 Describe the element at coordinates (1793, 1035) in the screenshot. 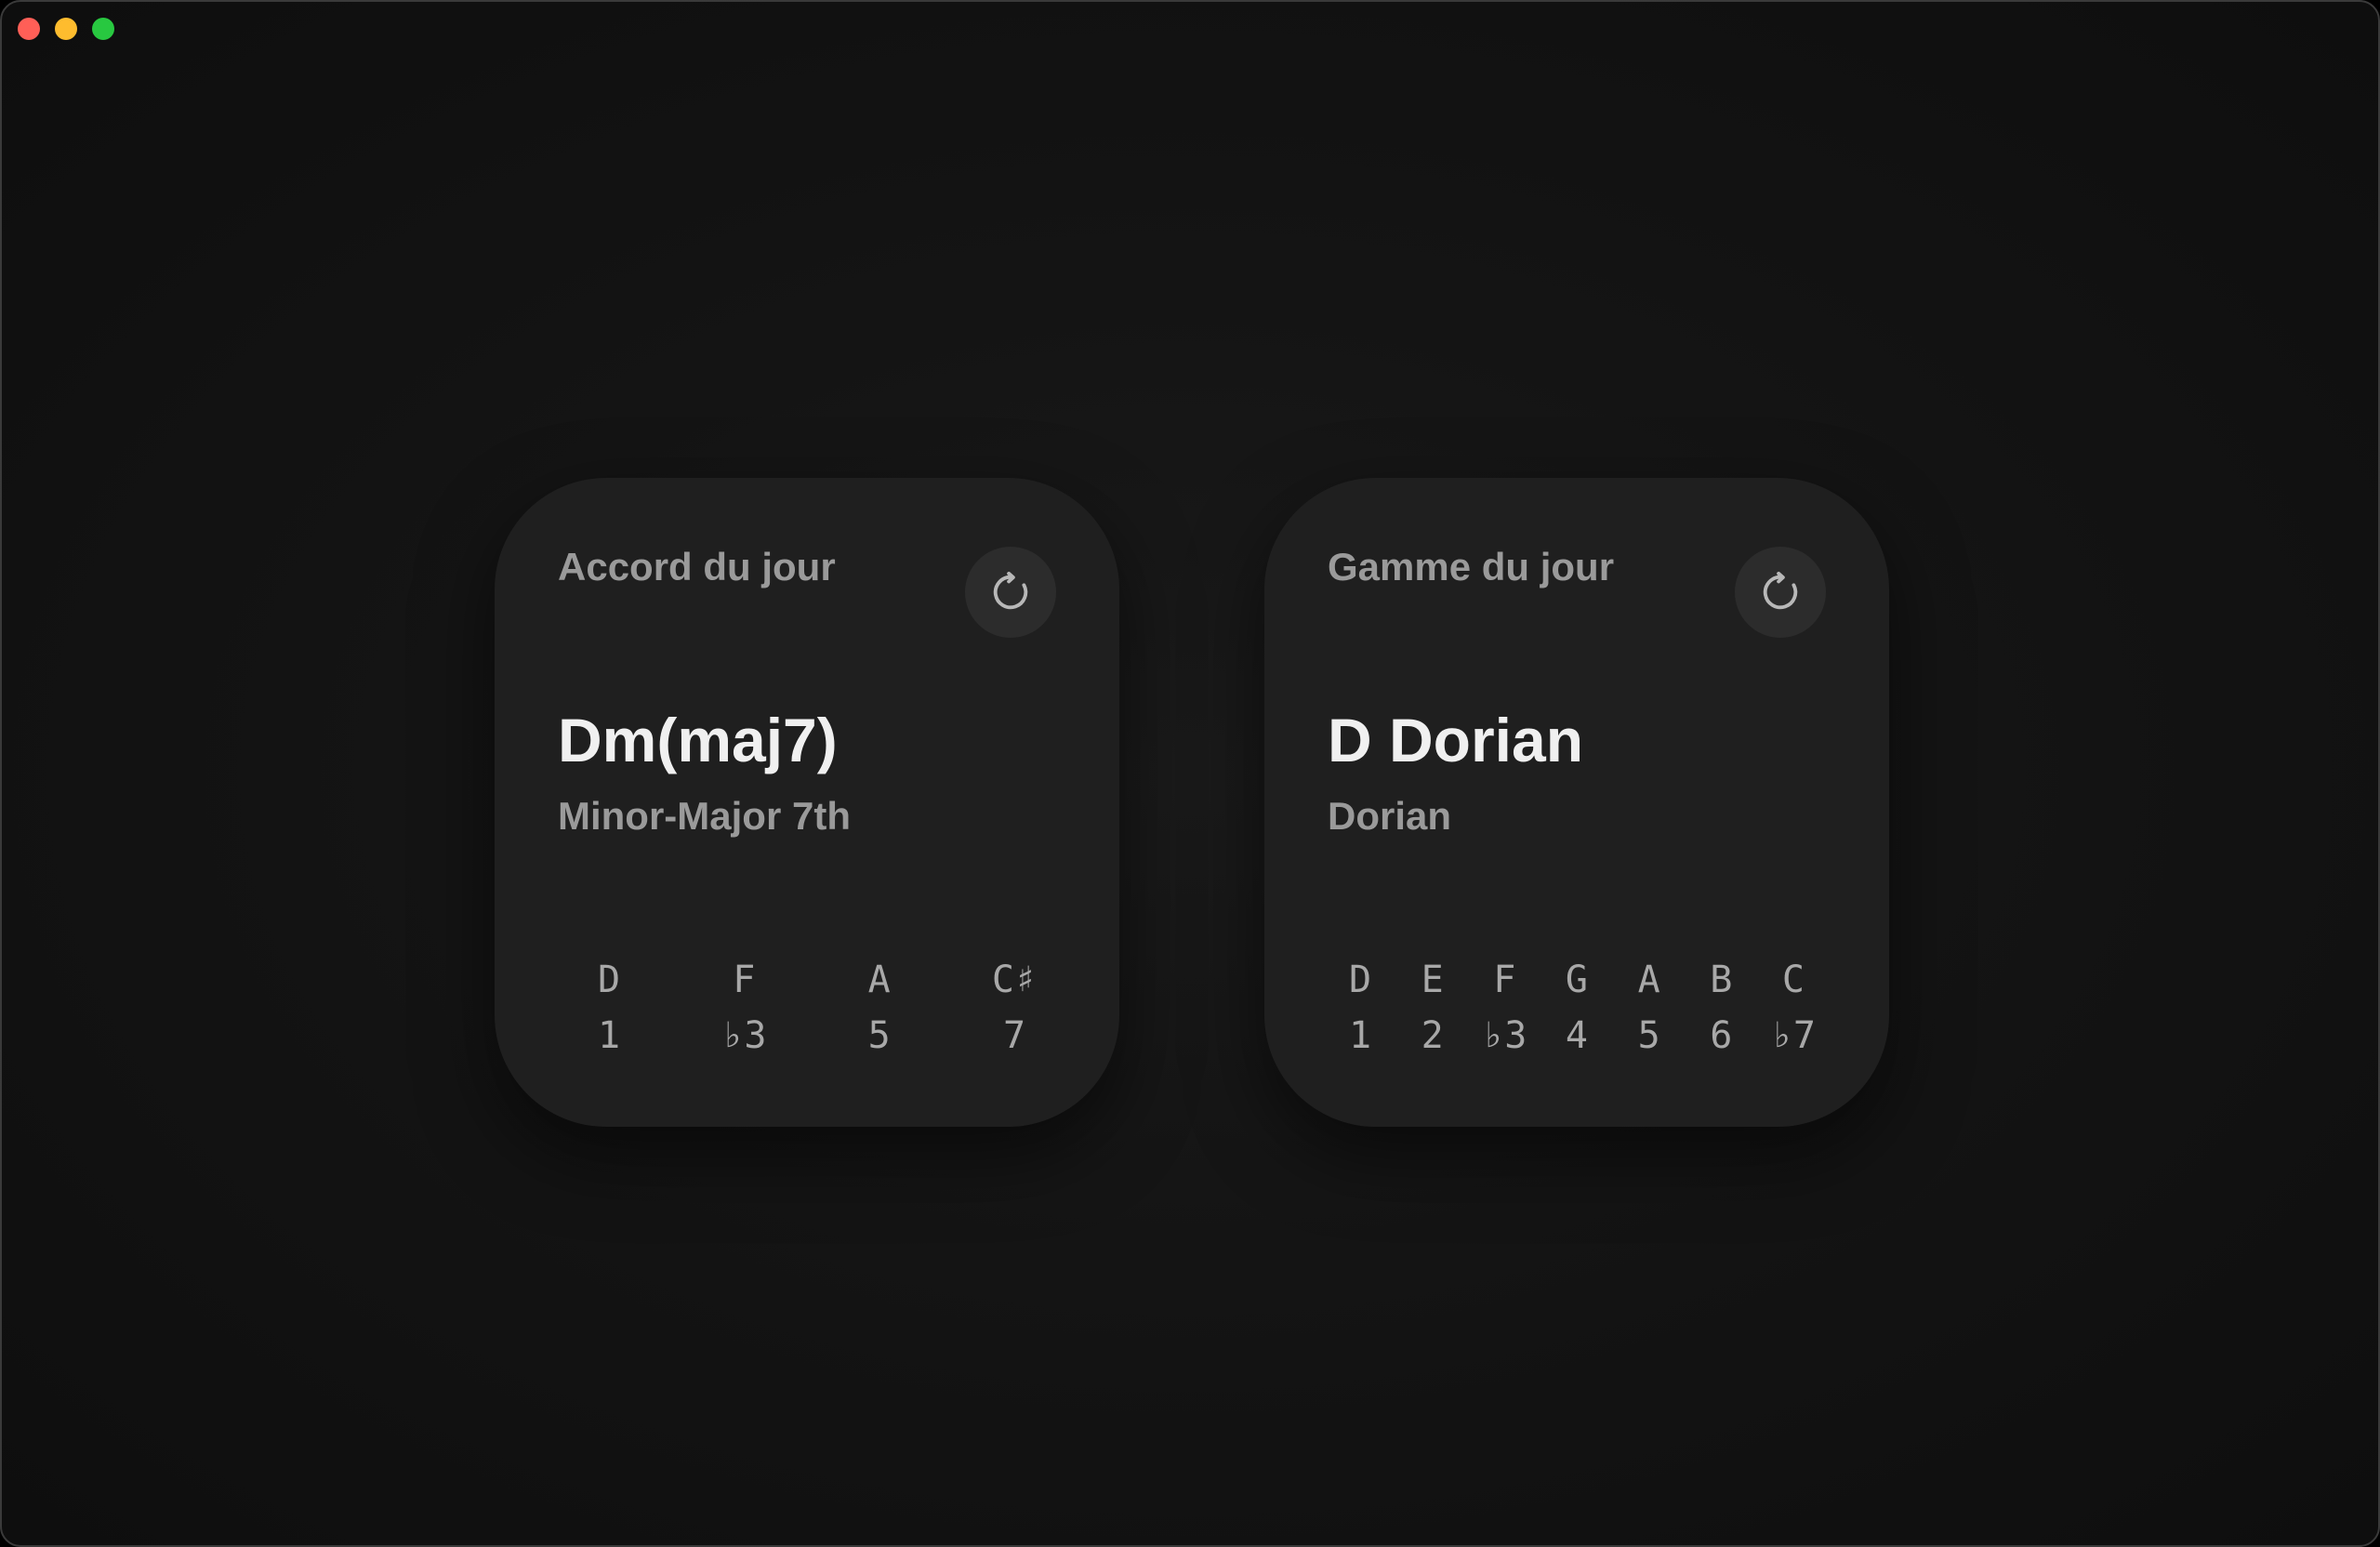

I see `note-degree: ♭7` at that location.